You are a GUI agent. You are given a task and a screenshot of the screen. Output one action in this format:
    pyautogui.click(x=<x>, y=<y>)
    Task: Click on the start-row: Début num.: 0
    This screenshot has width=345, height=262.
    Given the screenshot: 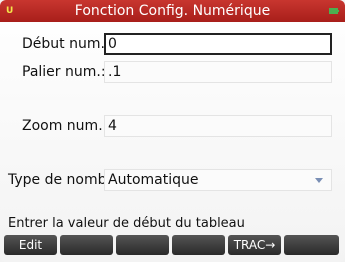 What is the action you would take?
    pyautogui.click(x=172, y=44)
    